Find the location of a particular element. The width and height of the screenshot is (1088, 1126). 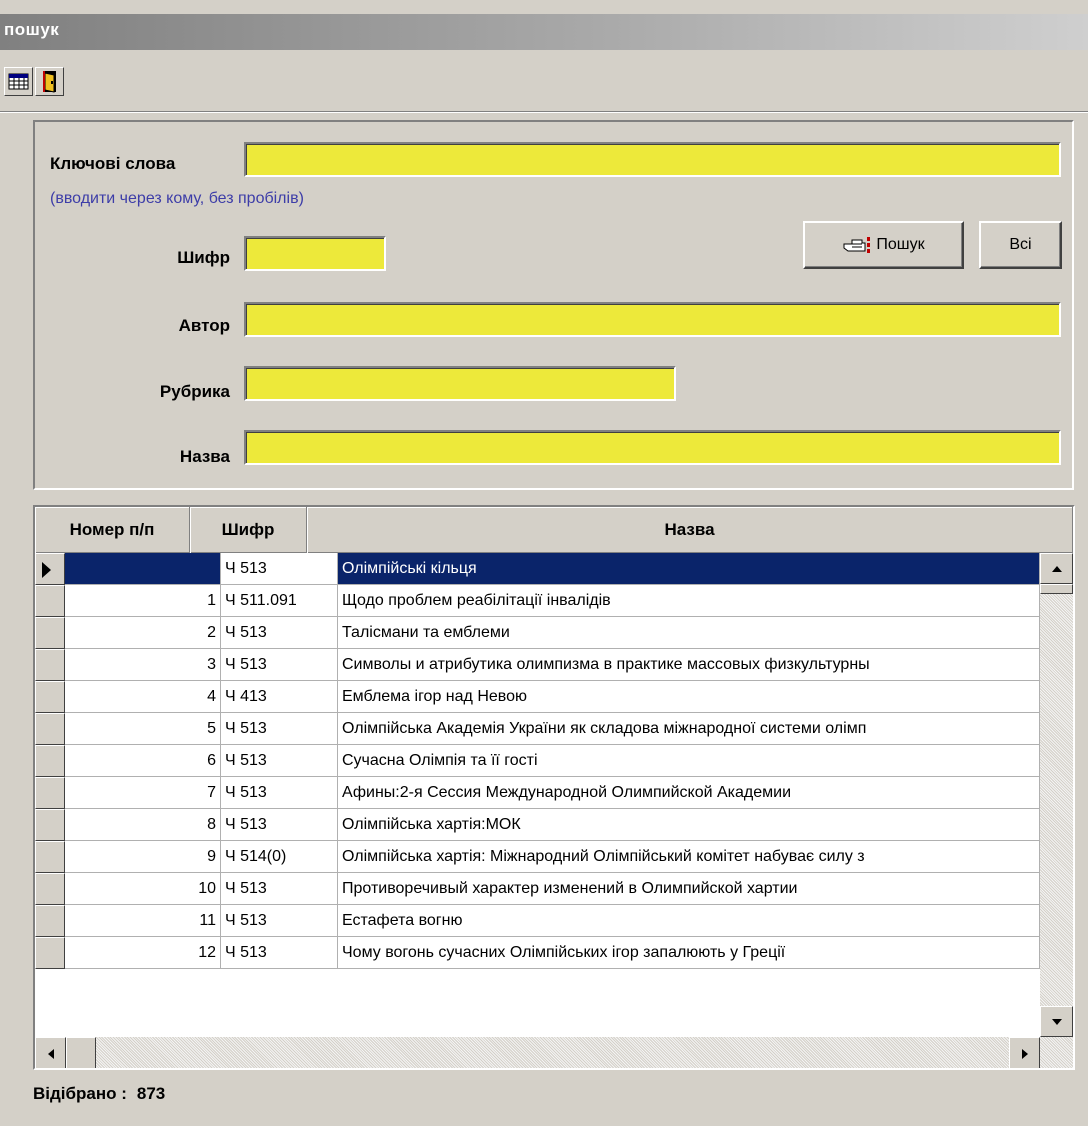

cell-number: 12 is located at coordinates (143, 953).